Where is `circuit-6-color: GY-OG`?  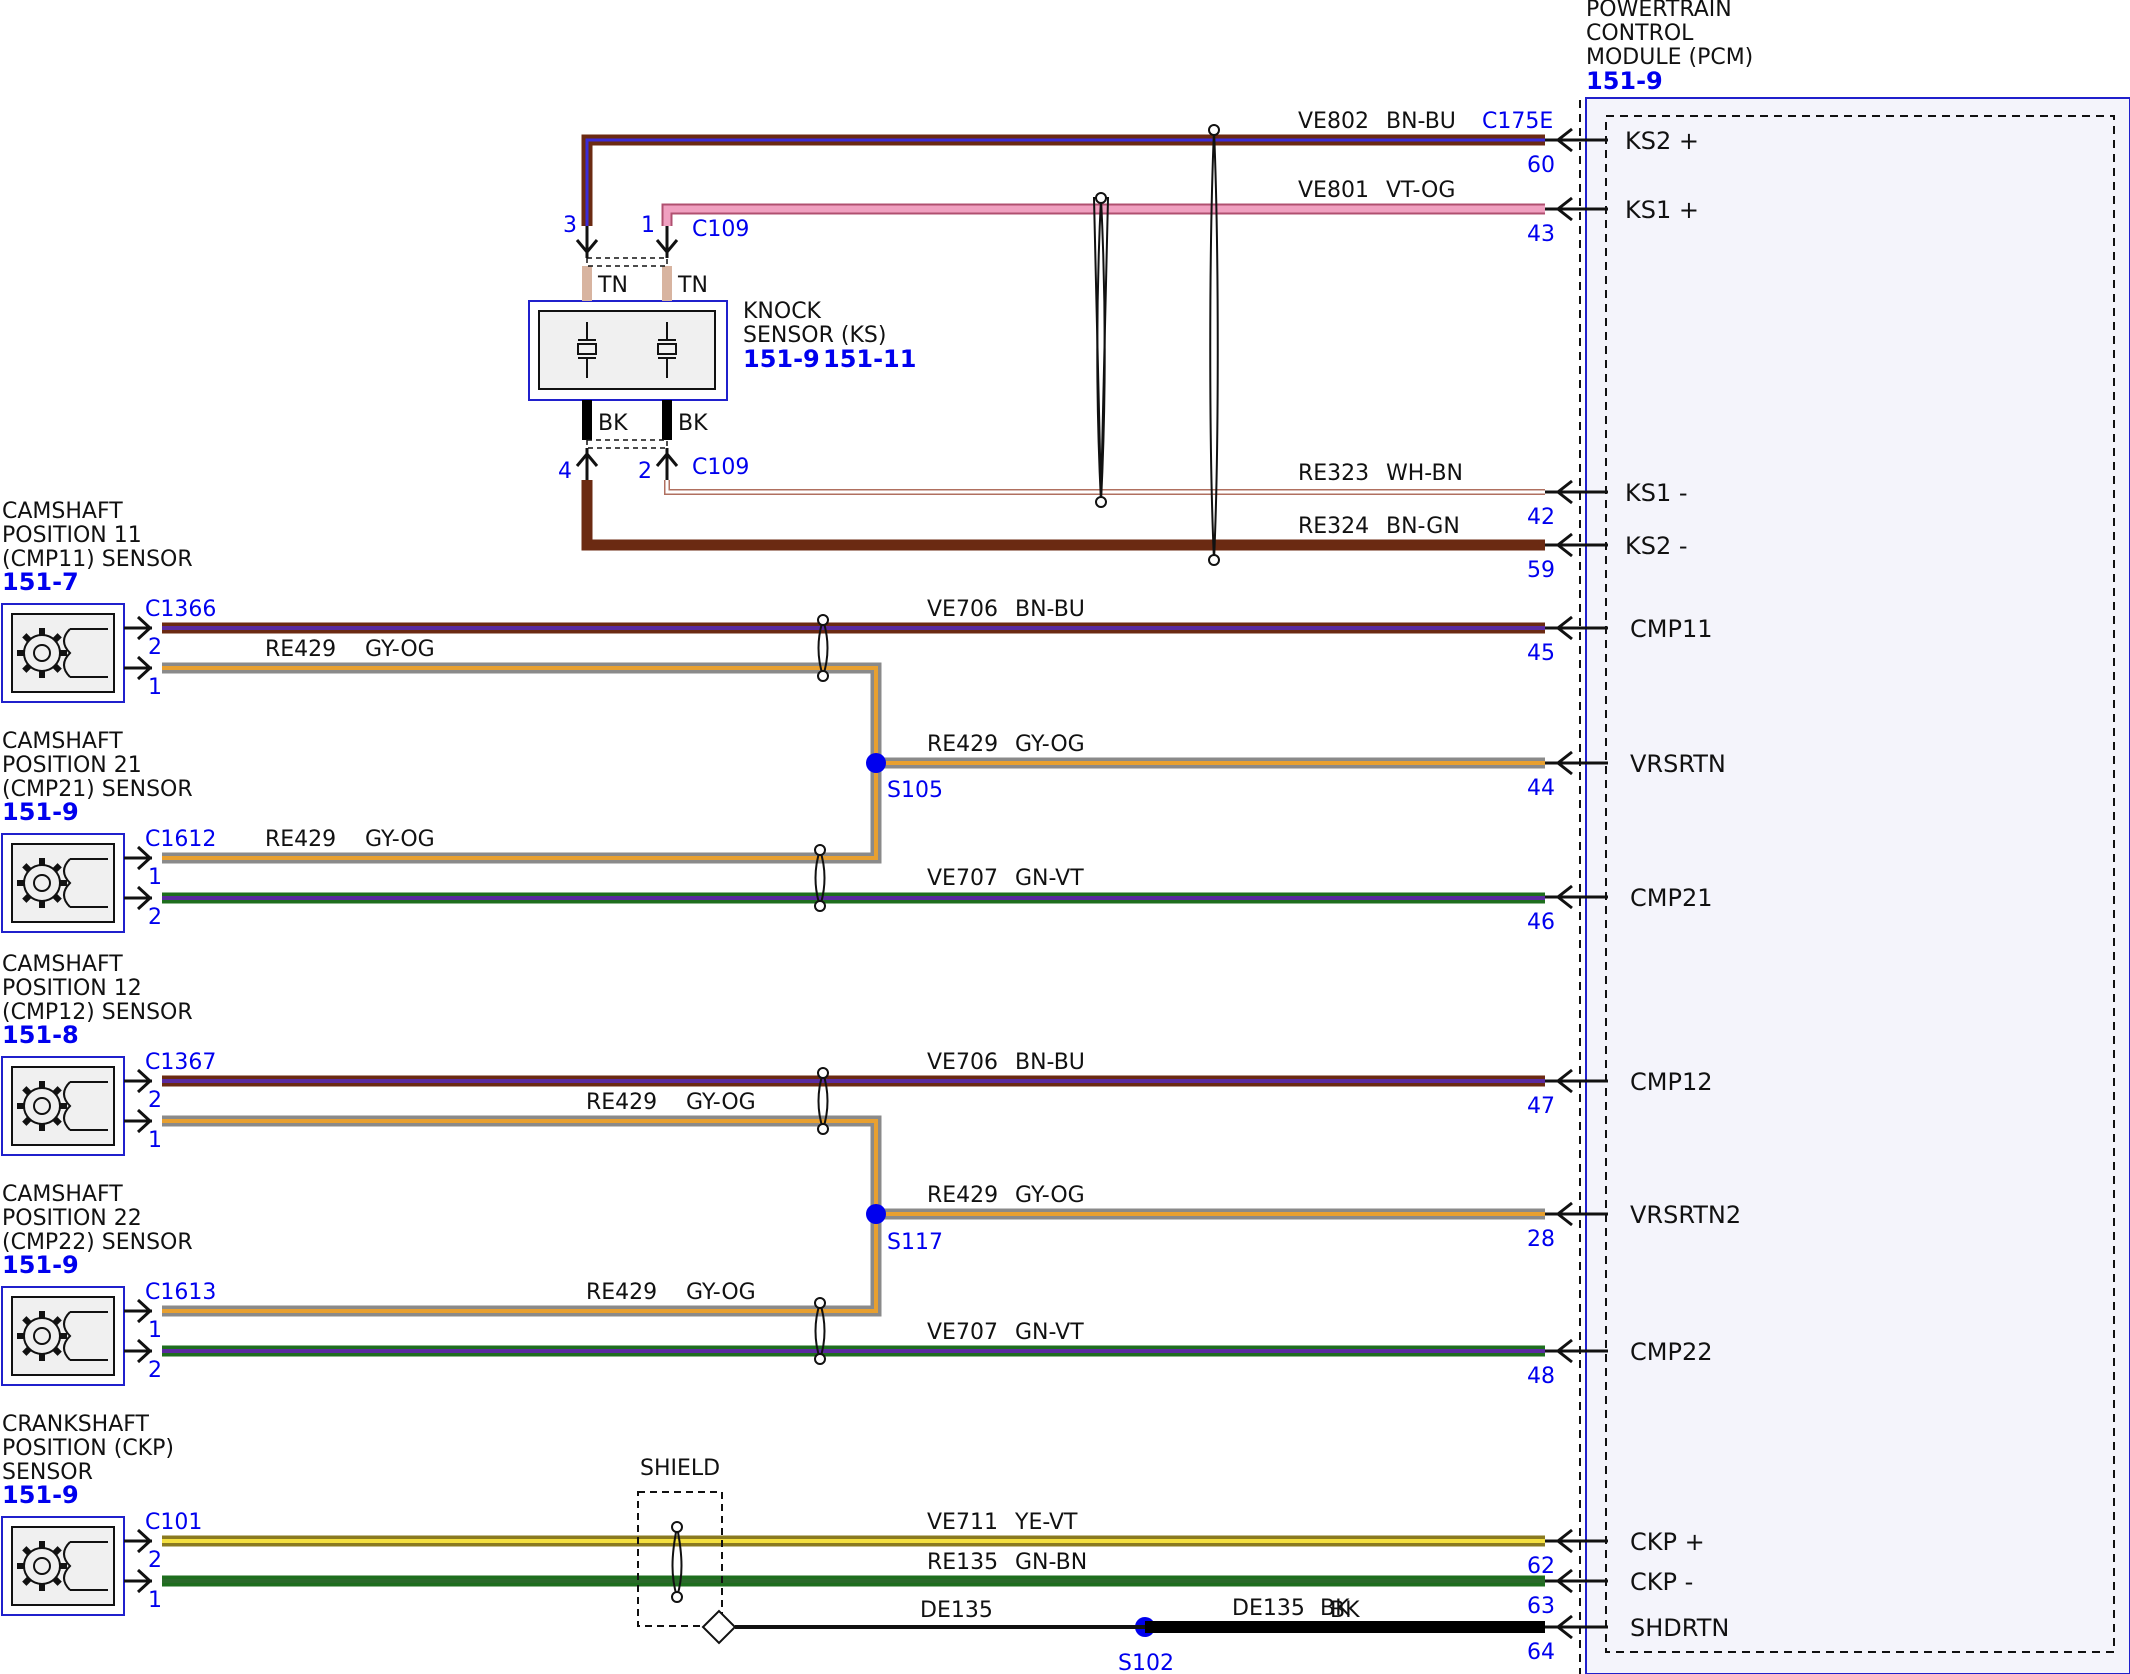
circuit-6-color: GY-OG is located at coordinates (1050, 744).